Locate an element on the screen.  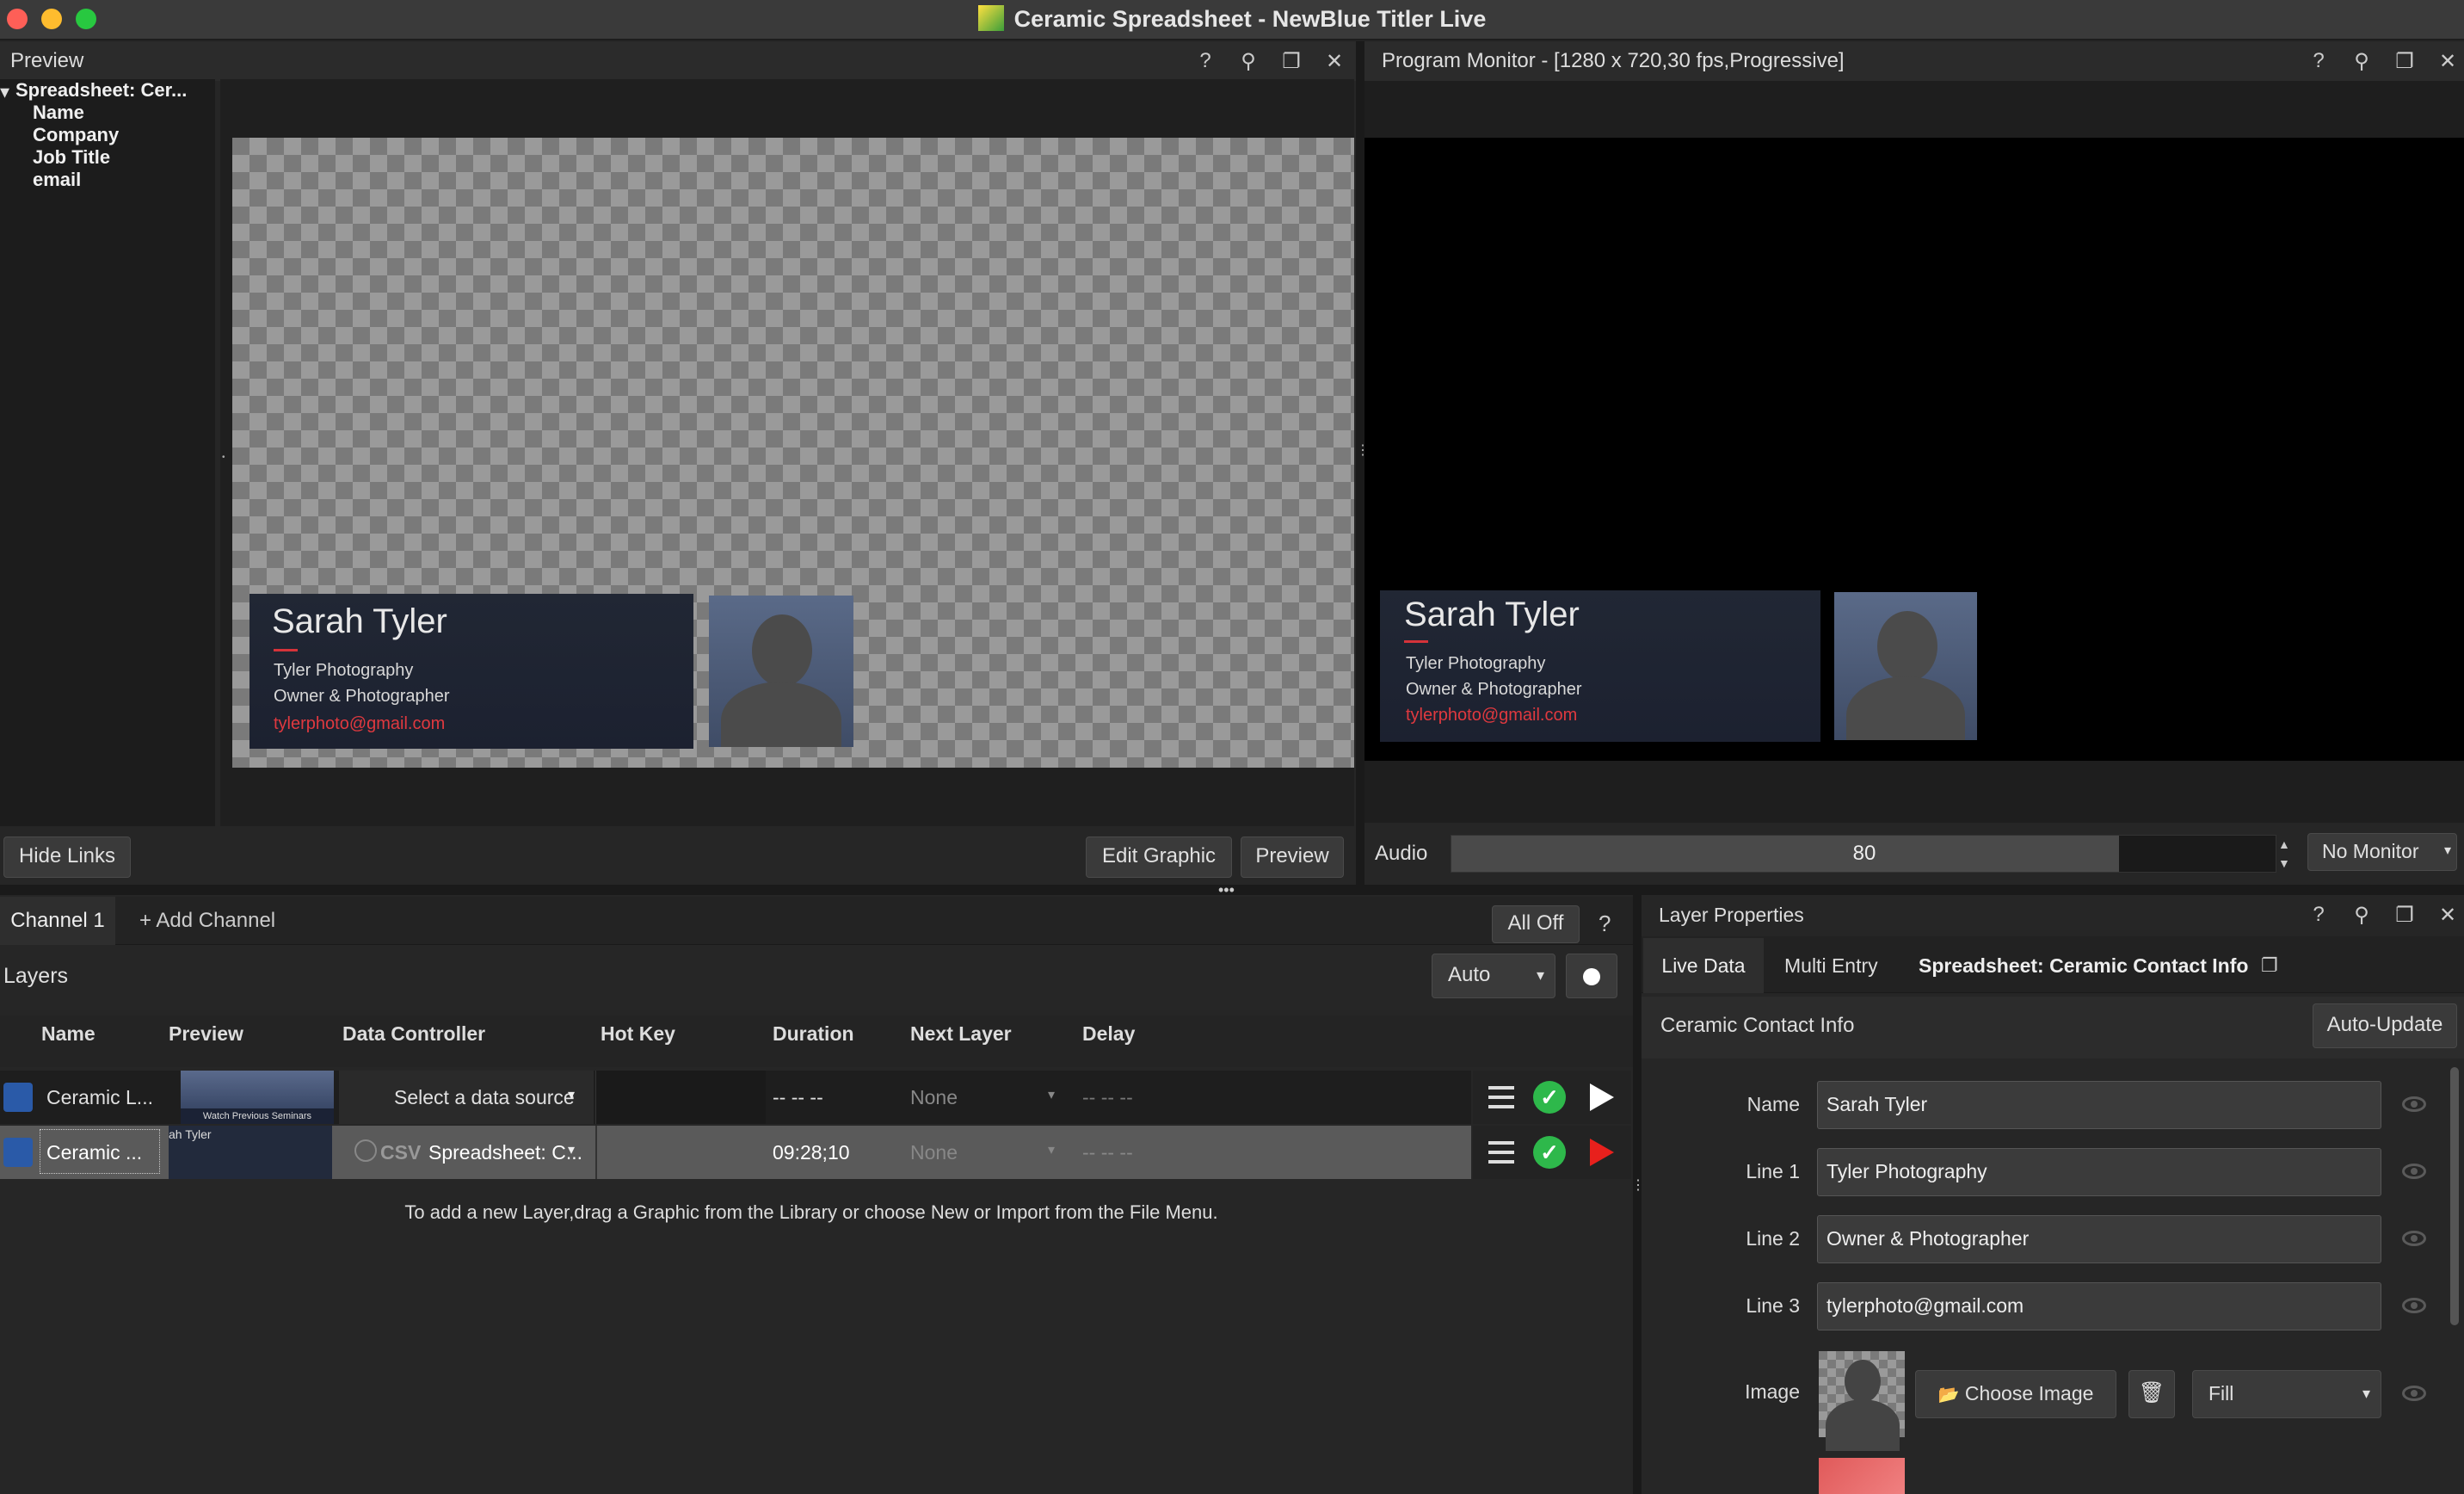
audio-slider: 80 is located at coordinates (1864, 854).